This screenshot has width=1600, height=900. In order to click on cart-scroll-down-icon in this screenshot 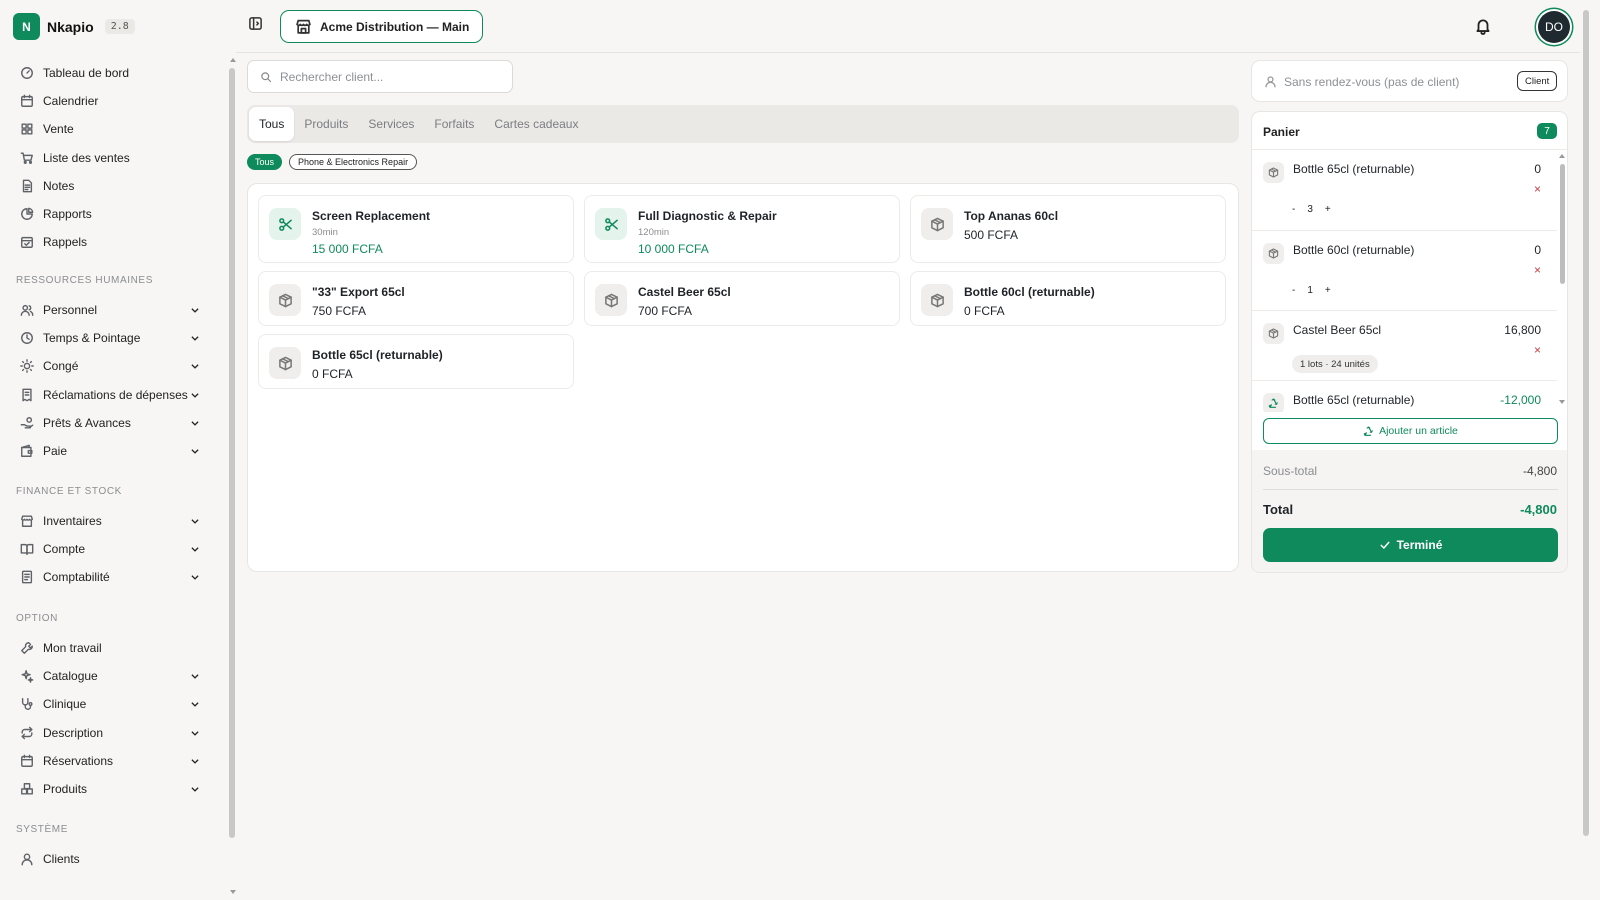, I will do `click(1562, 402)`.